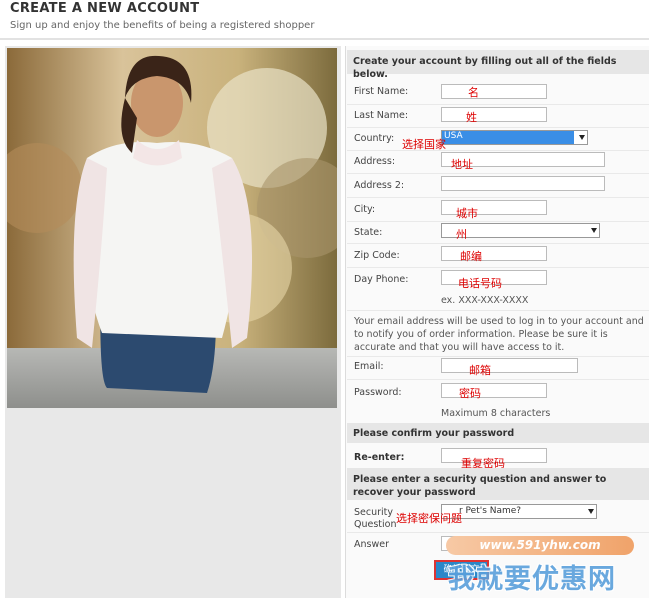 The width and height of the screenshot is (649, 598). What do you see at coordinates (374, 138) in the screenshot?
I see `country-label: Country:` at bounding box center [374, 138].